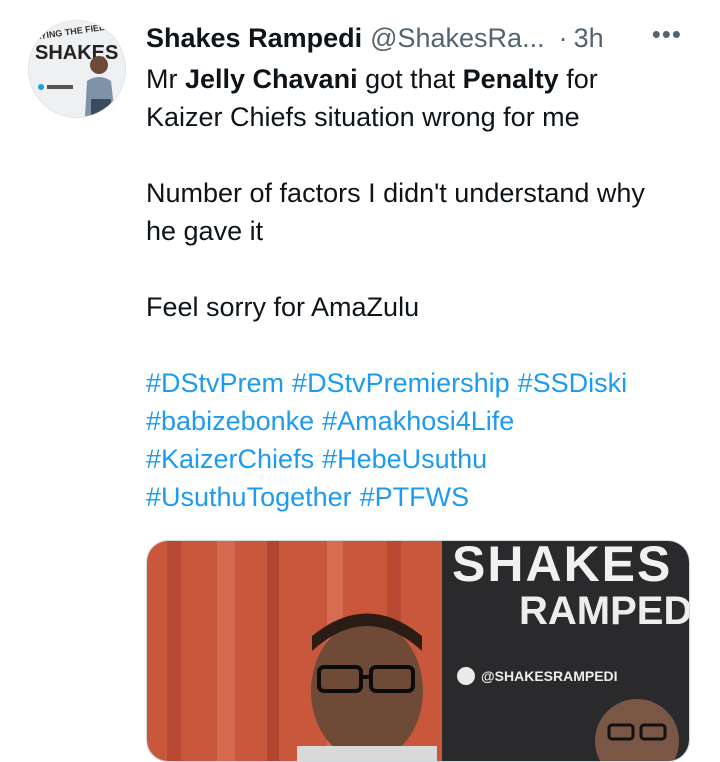  I want to click on media-handle-text: @SHAKESRAMPEDI, so click(549, 676).